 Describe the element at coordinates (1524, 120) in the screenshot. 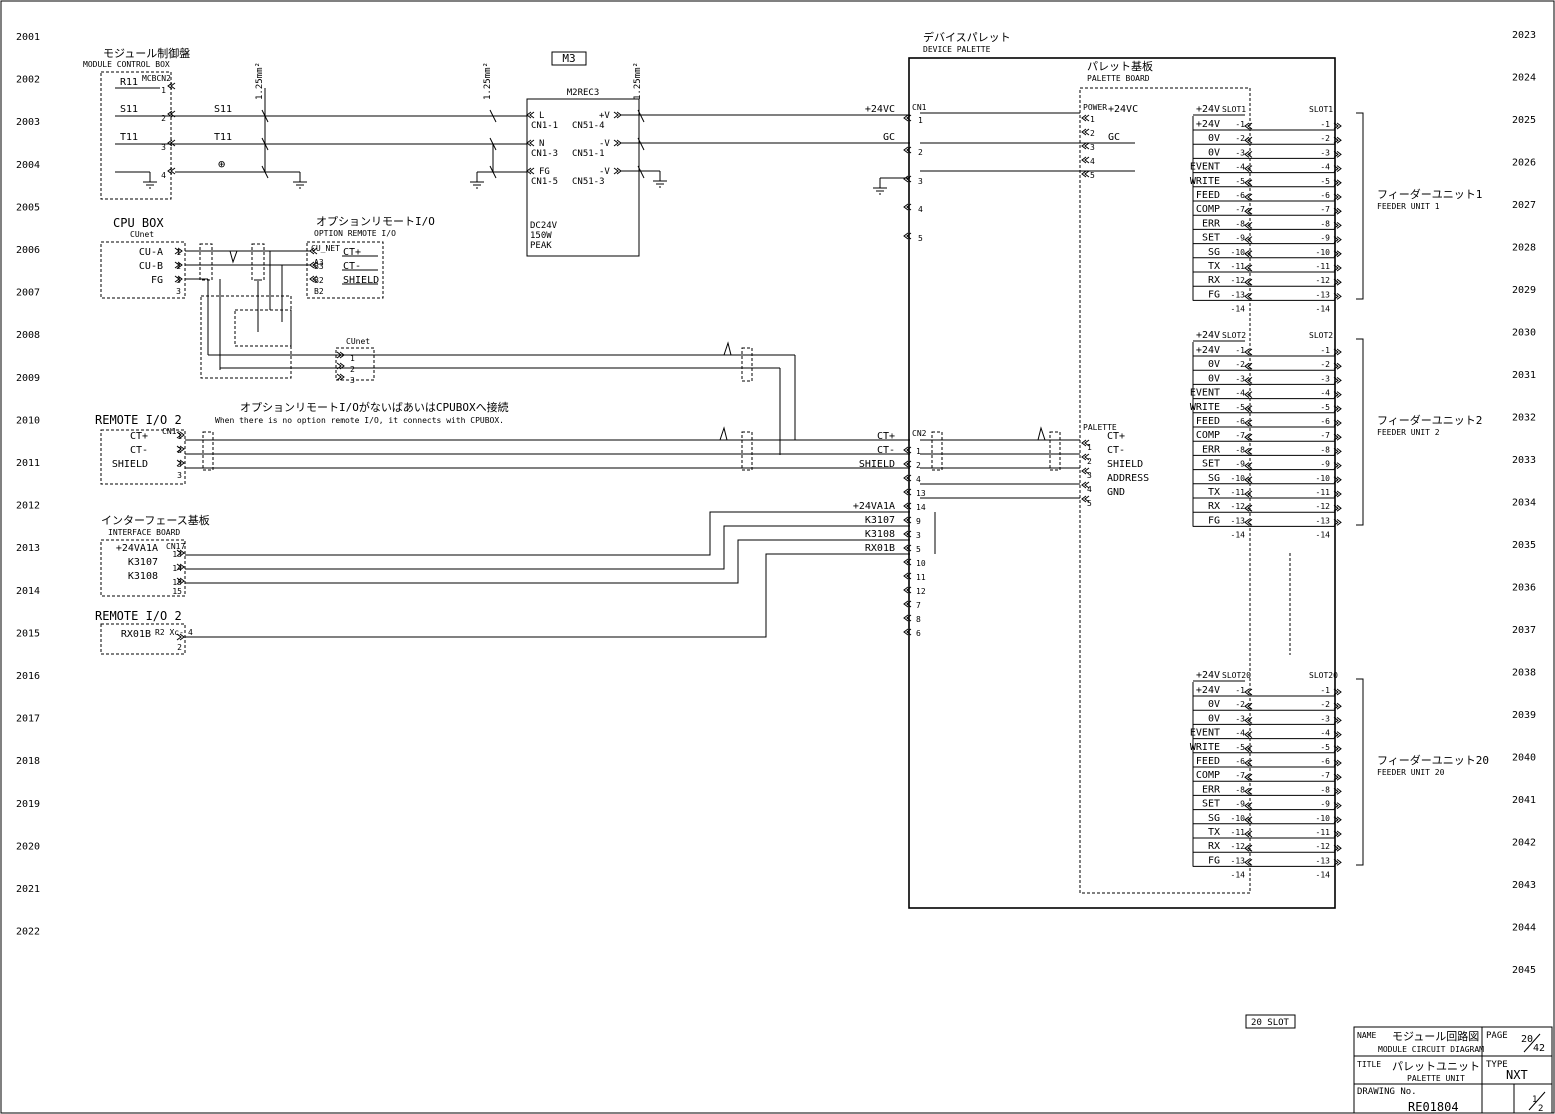

I see `row-number-right: 2025` at that location.